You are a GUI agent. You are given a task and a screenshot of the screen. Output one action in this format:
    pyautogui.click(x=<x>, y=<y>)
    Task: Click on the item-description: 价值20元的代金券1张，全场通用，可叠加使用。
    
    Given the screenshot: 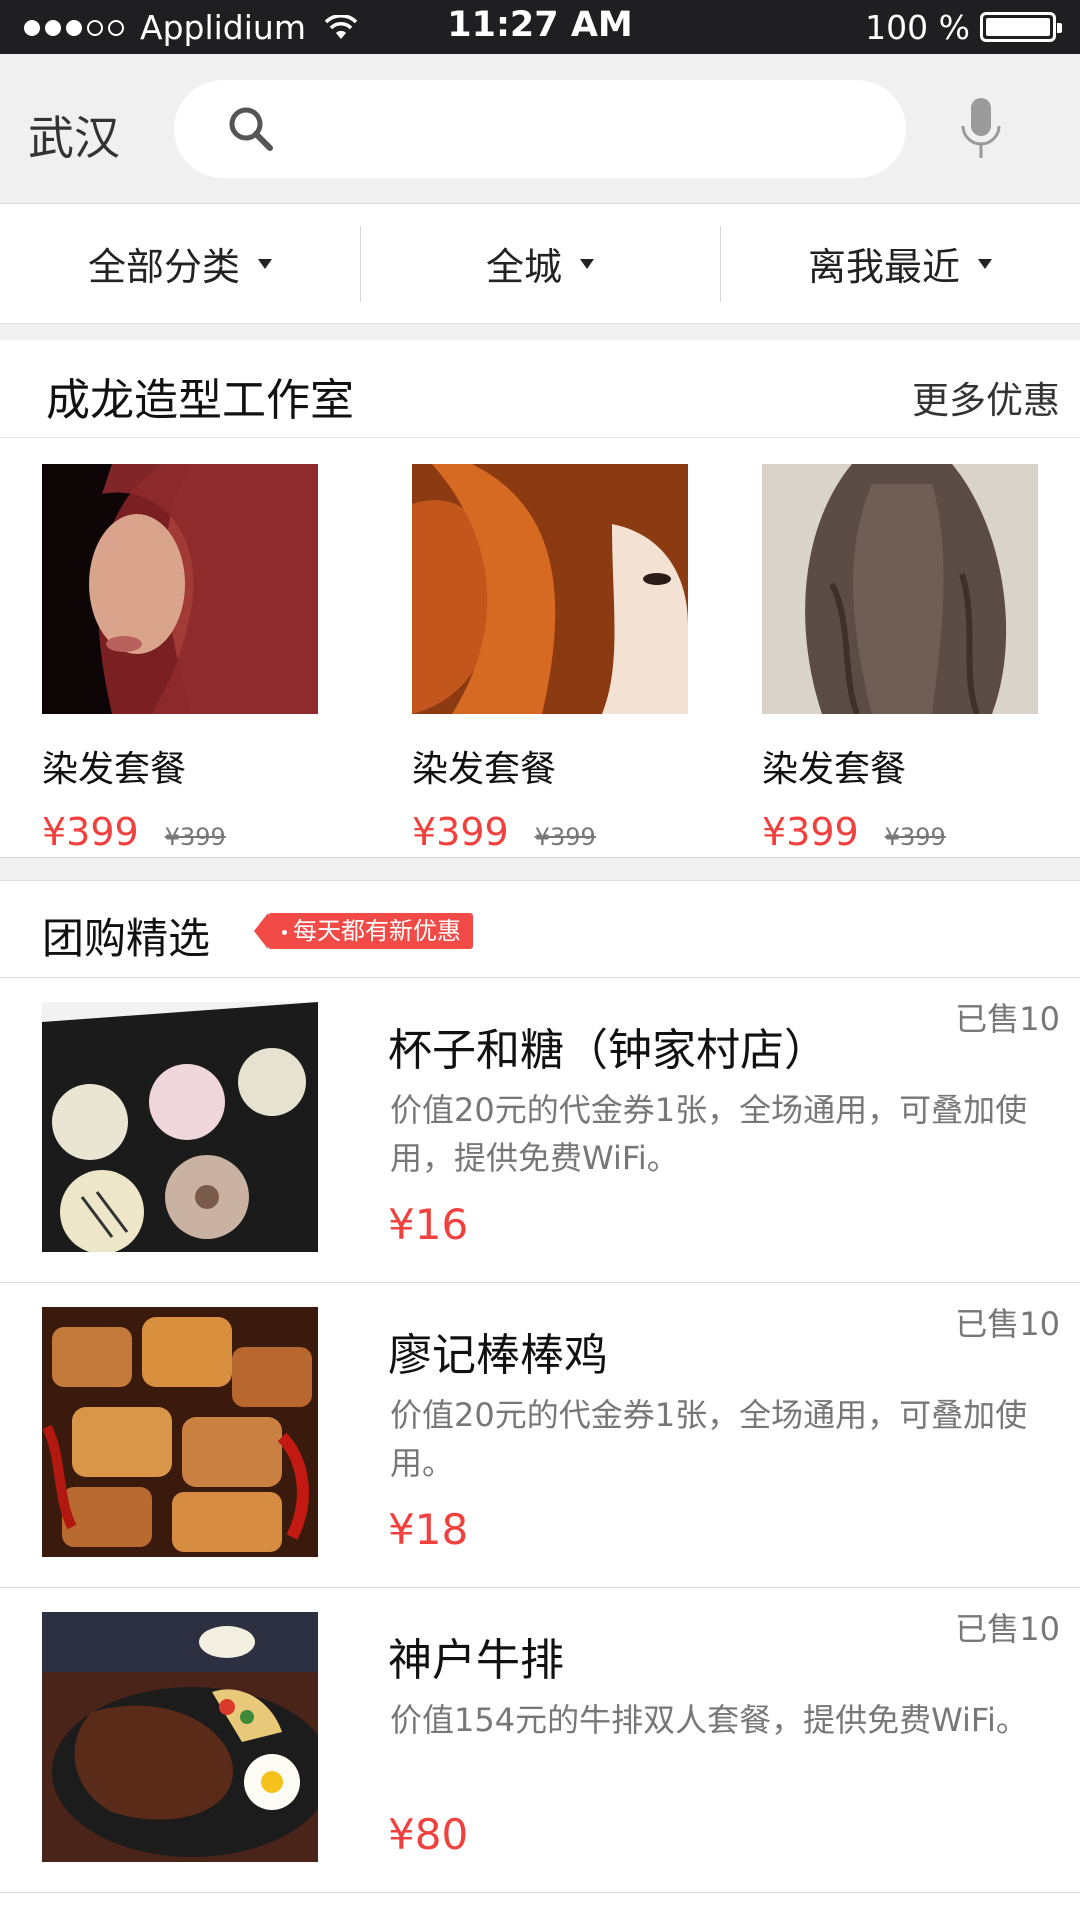 What is the action you would take?
    pyautogui.click(x=709, y=1439)
    